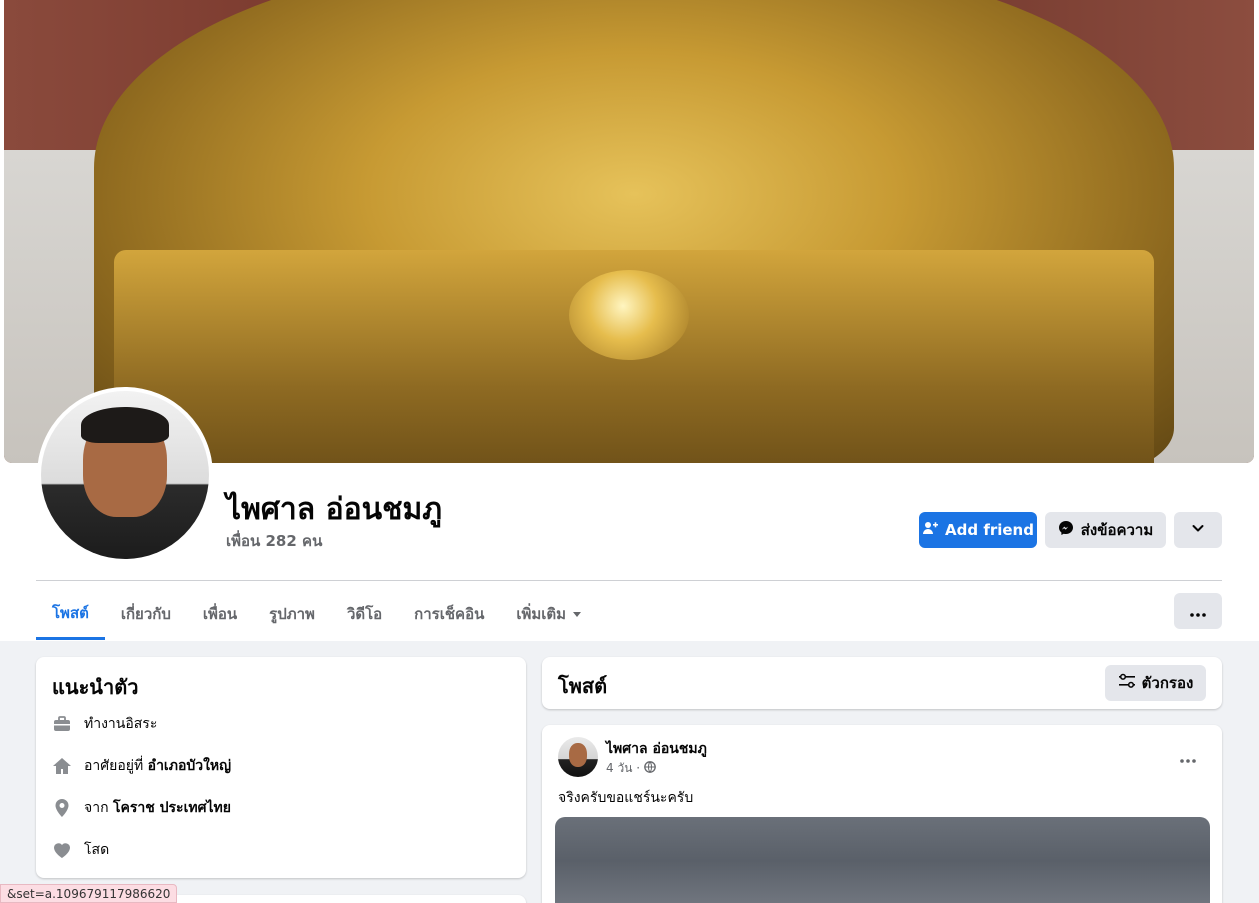 The height and width of the screenshot is (903, 1259). Describe the element at coordinates (116, 766) in the screenshot. I see `intro-lives-prefix: อาศัยอยู่ที่` at that location.